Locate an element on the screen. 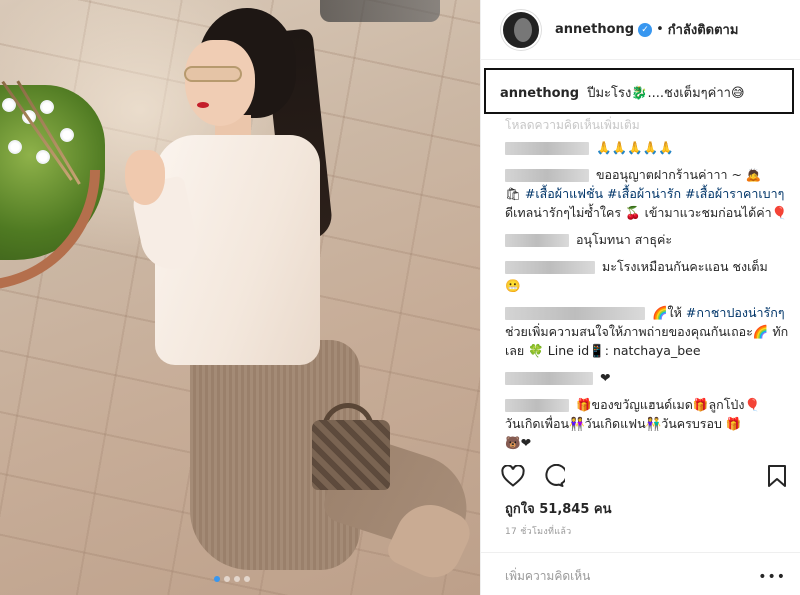 This screenshot has height=595, width=800. add-comment-placeholder: เพิ่มความคิดเห็น is located at coordinates (548, 576).